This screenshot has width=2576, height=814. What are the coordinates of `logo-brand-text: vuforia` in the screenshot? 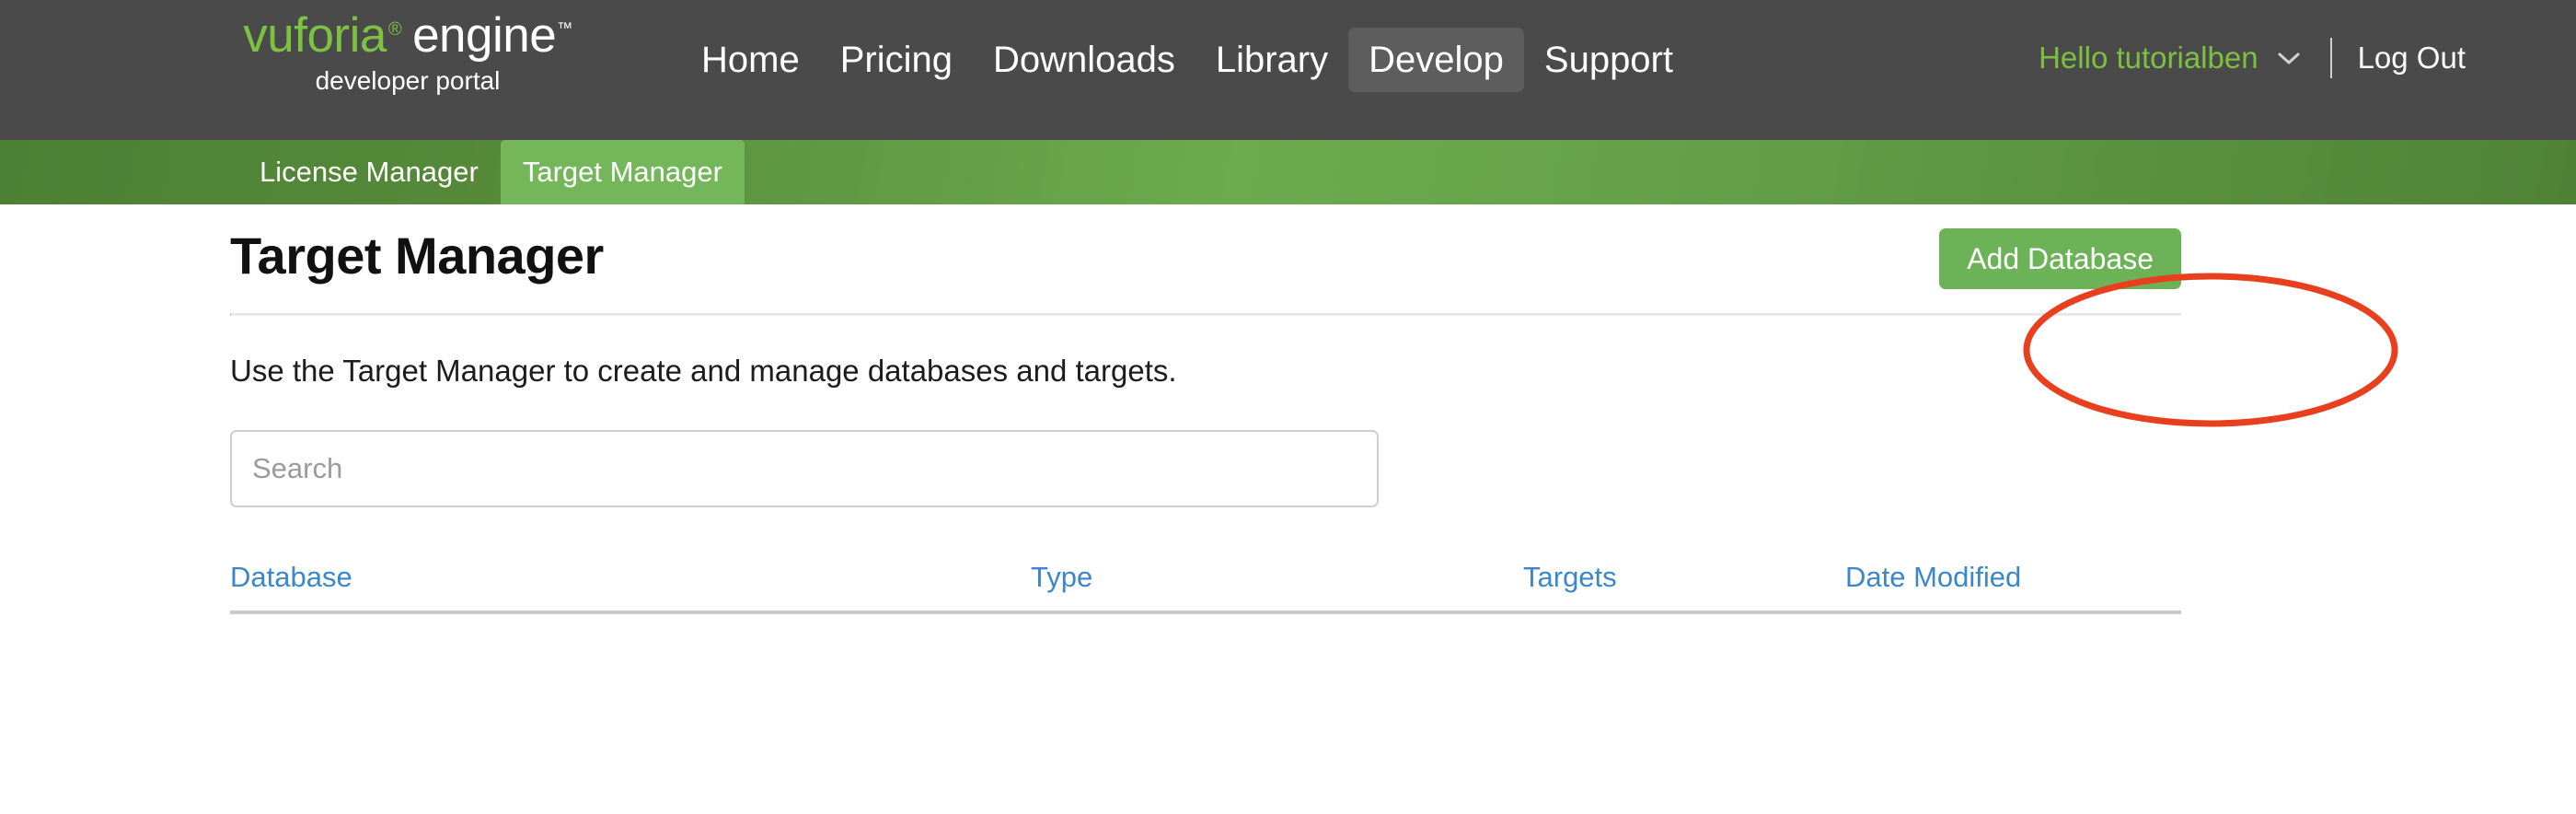 It's located at (315, 35).